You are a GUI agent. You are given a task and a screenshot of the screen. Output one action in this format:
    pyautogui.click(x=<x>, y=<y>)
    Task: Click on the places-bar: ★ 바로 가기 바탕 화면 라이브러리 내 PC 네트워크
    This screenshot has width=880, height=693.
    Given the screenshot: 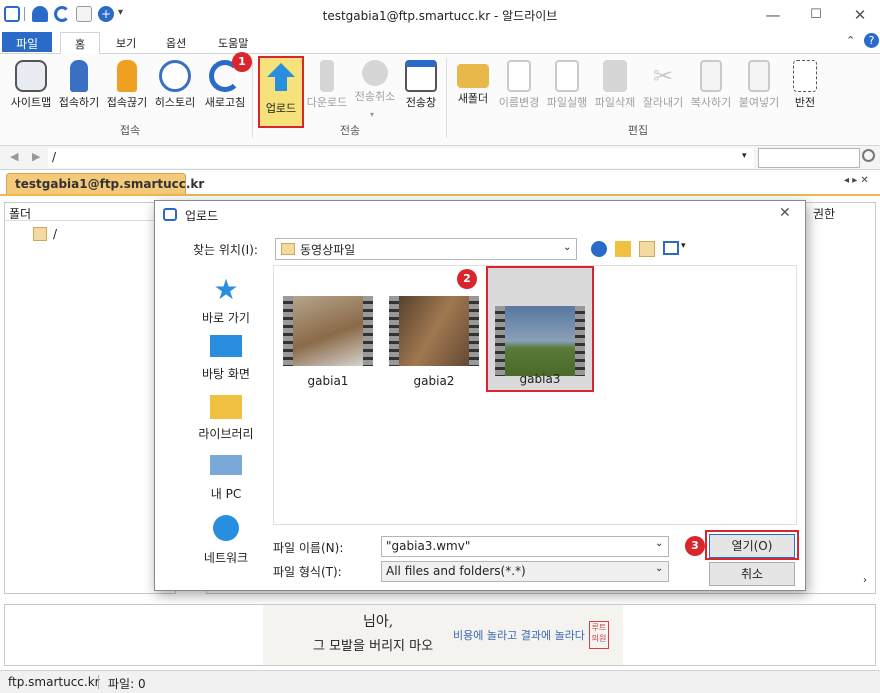 What is the action you would take?
    pyautogui.click(x=216, y=415)
    